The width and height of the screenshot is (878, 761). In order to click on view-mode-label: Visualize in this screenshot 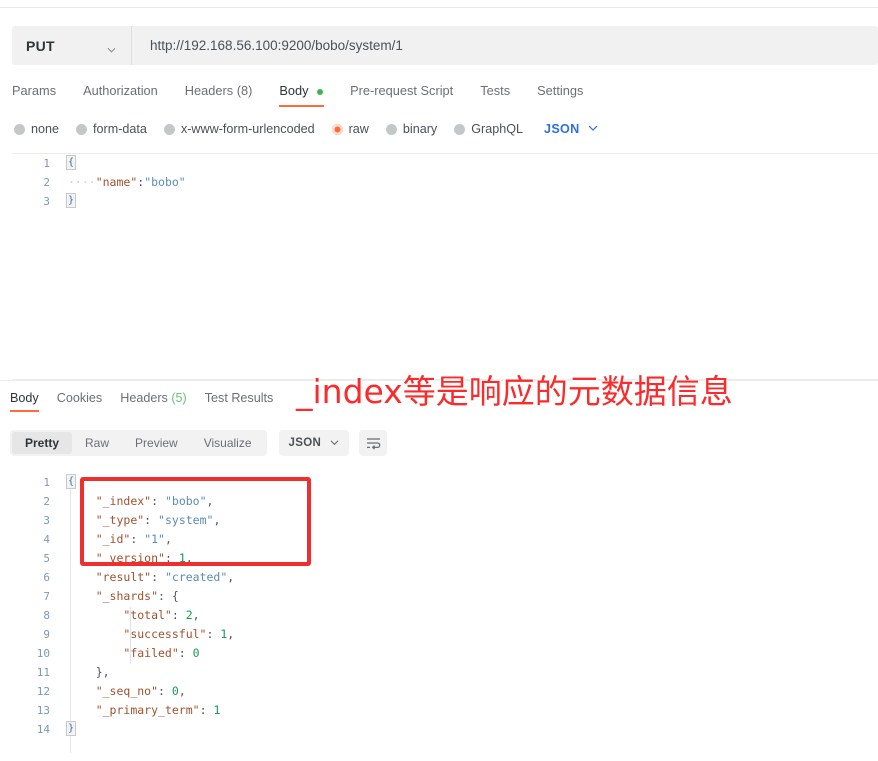, I will do `click(227, 443)`.